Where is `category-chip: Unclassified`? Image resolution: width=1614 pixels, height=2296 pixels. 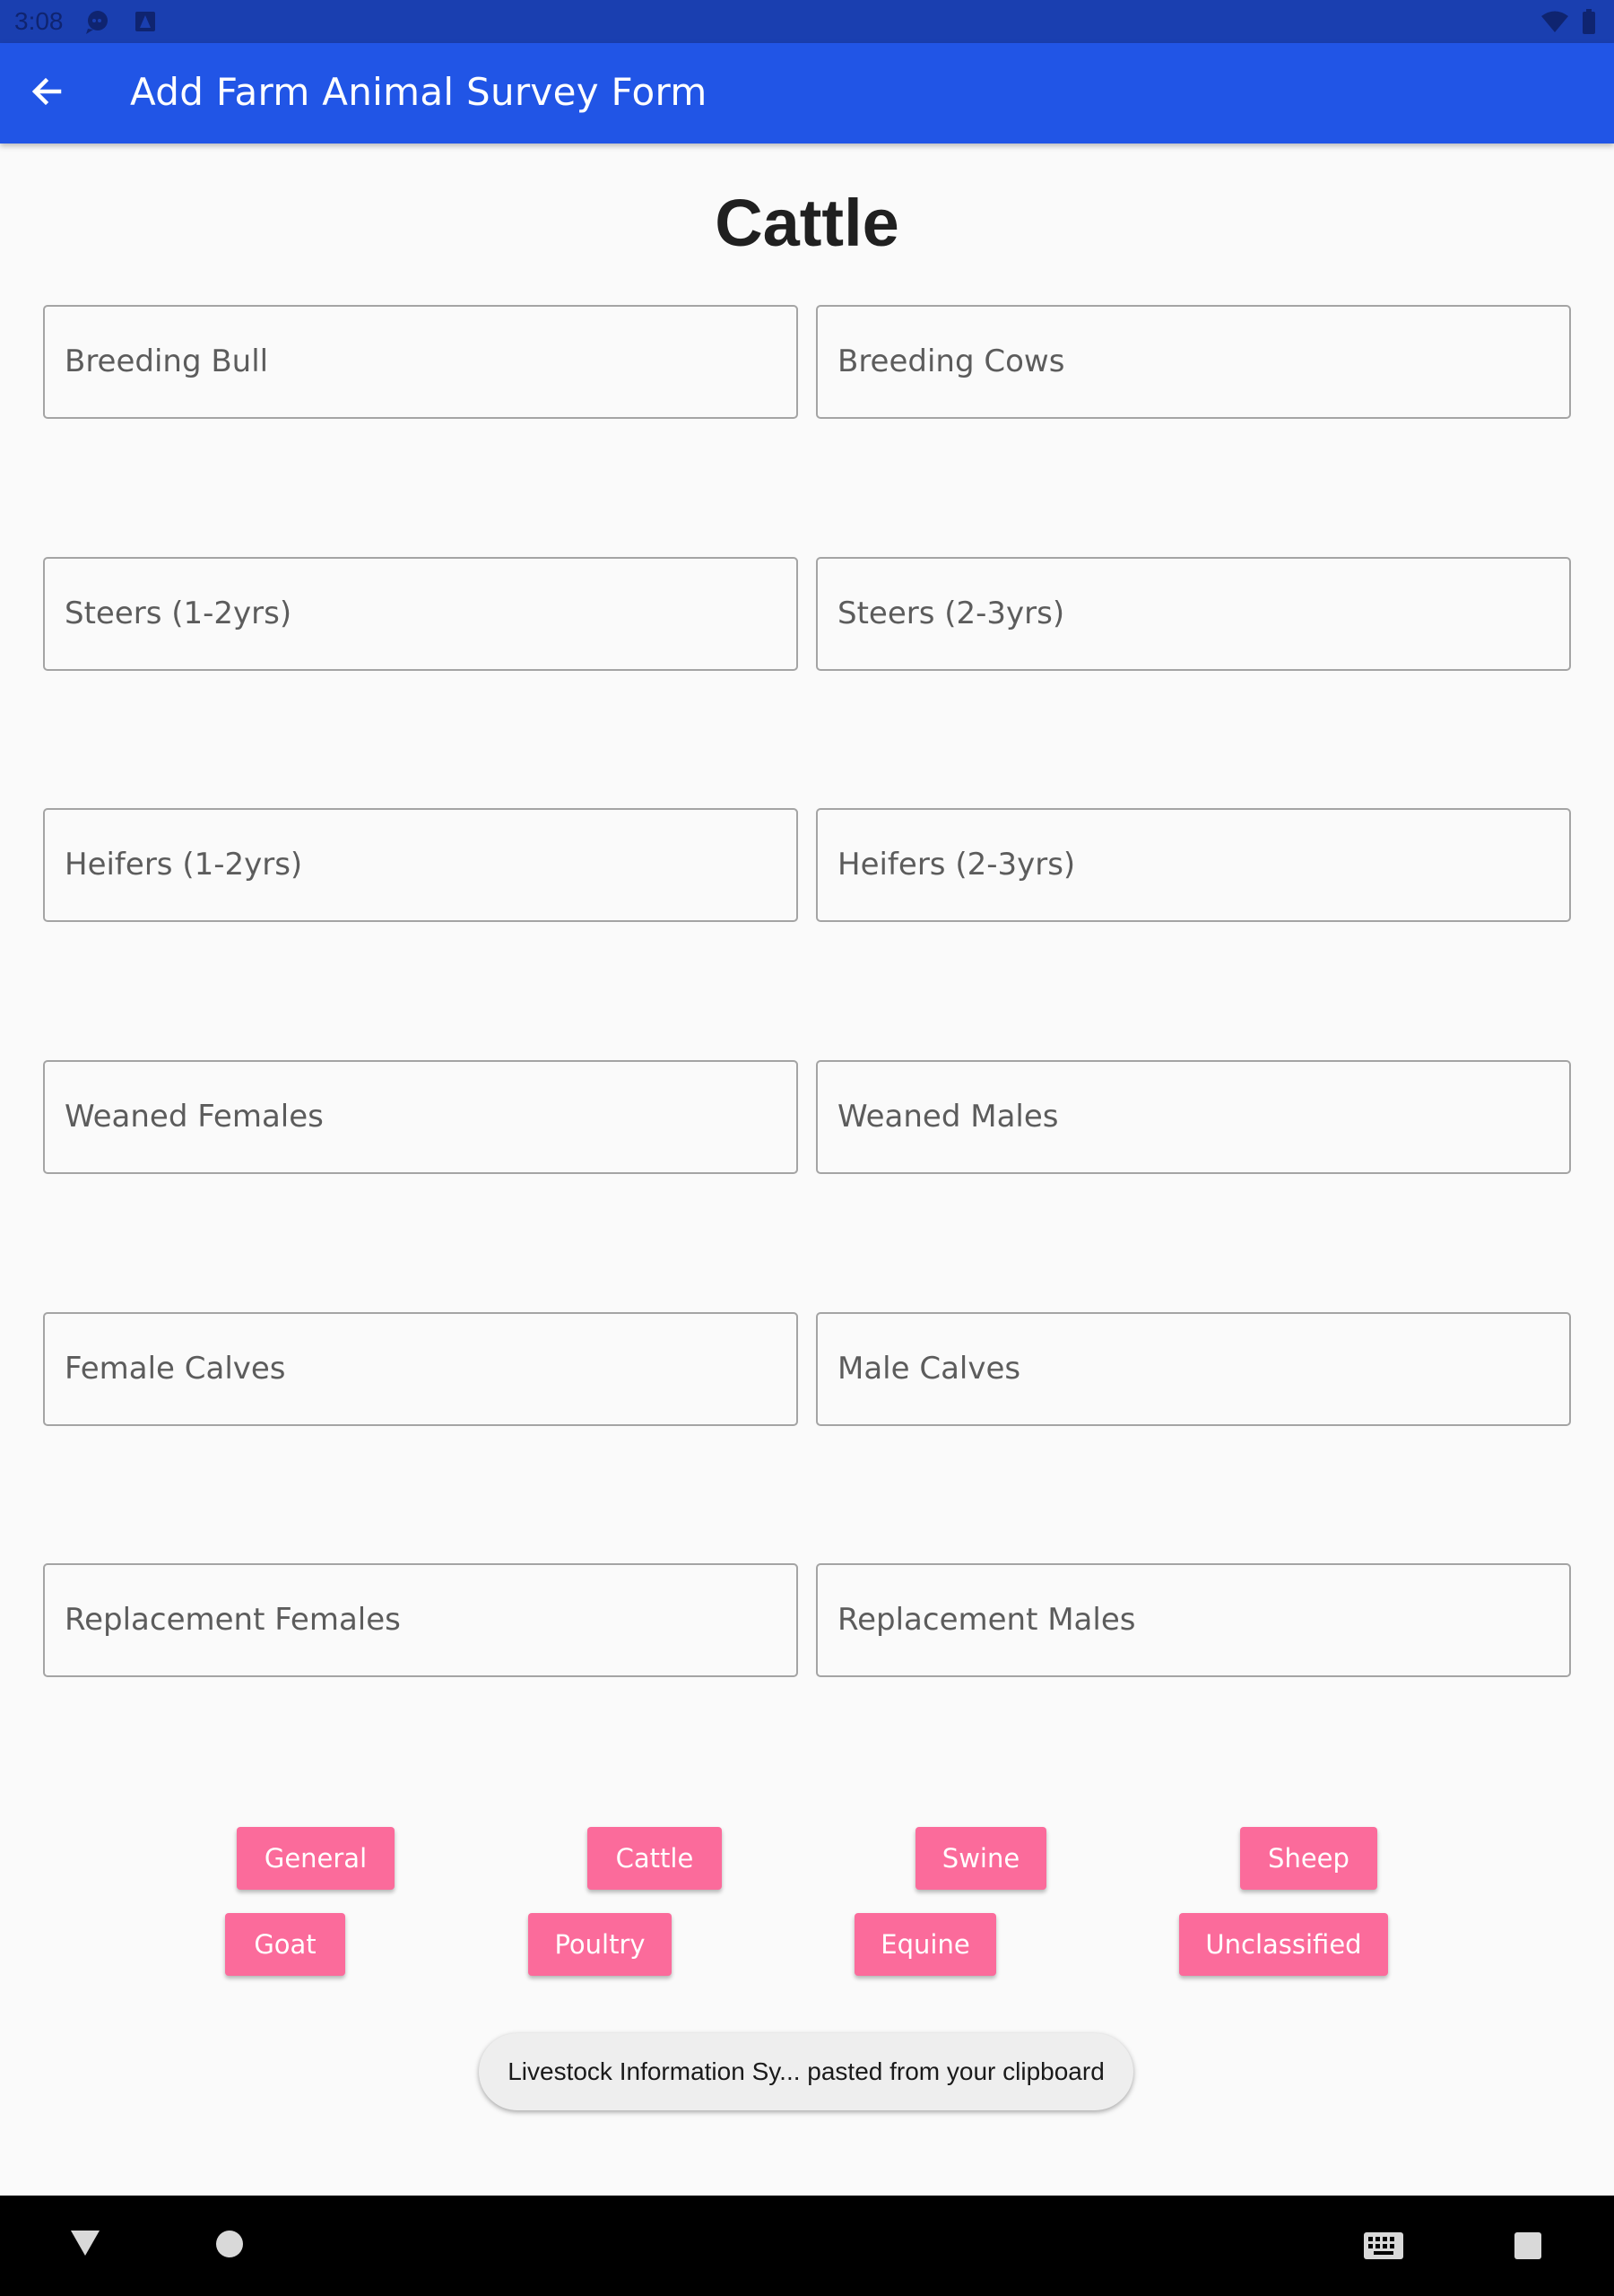 category-chip: Unclassified is located at coordinates (1283, 1944).